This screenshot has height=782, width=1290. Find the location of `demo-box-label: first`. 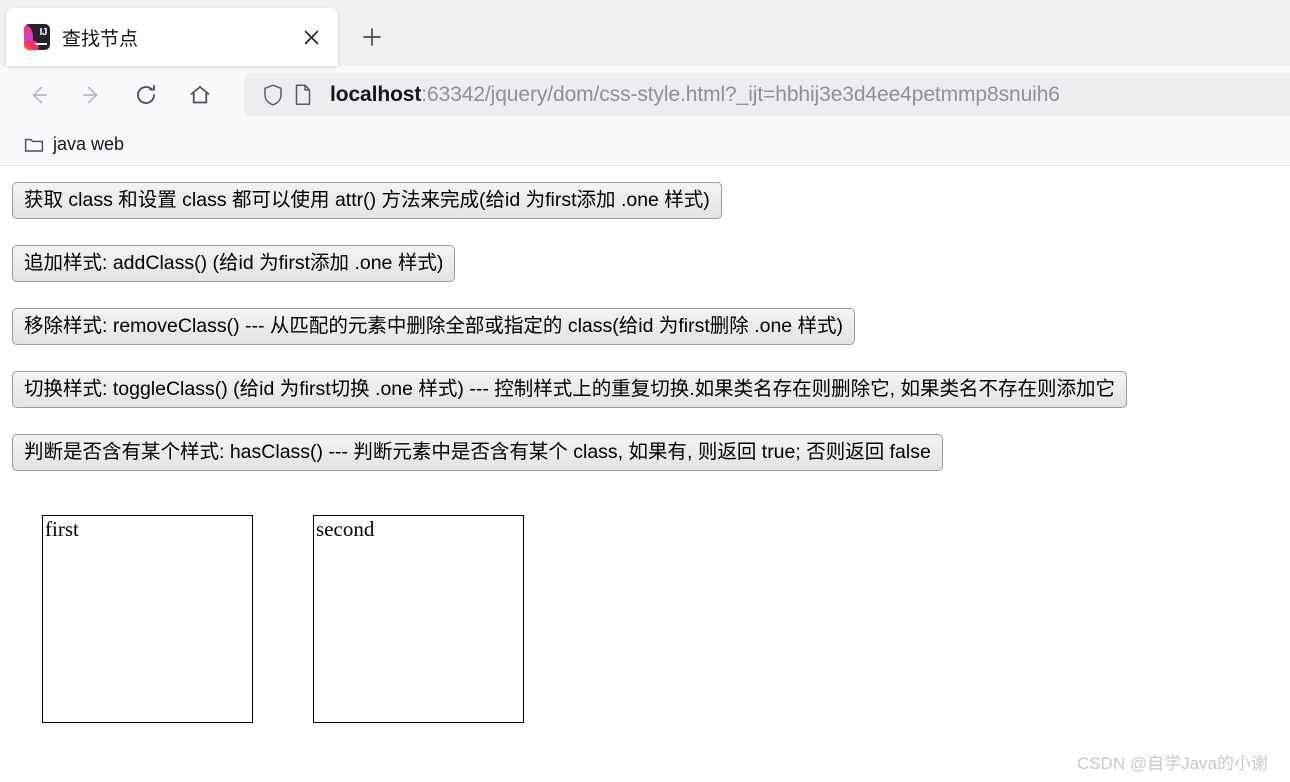

demo-box-label: first is located at coordinates (62, 529).